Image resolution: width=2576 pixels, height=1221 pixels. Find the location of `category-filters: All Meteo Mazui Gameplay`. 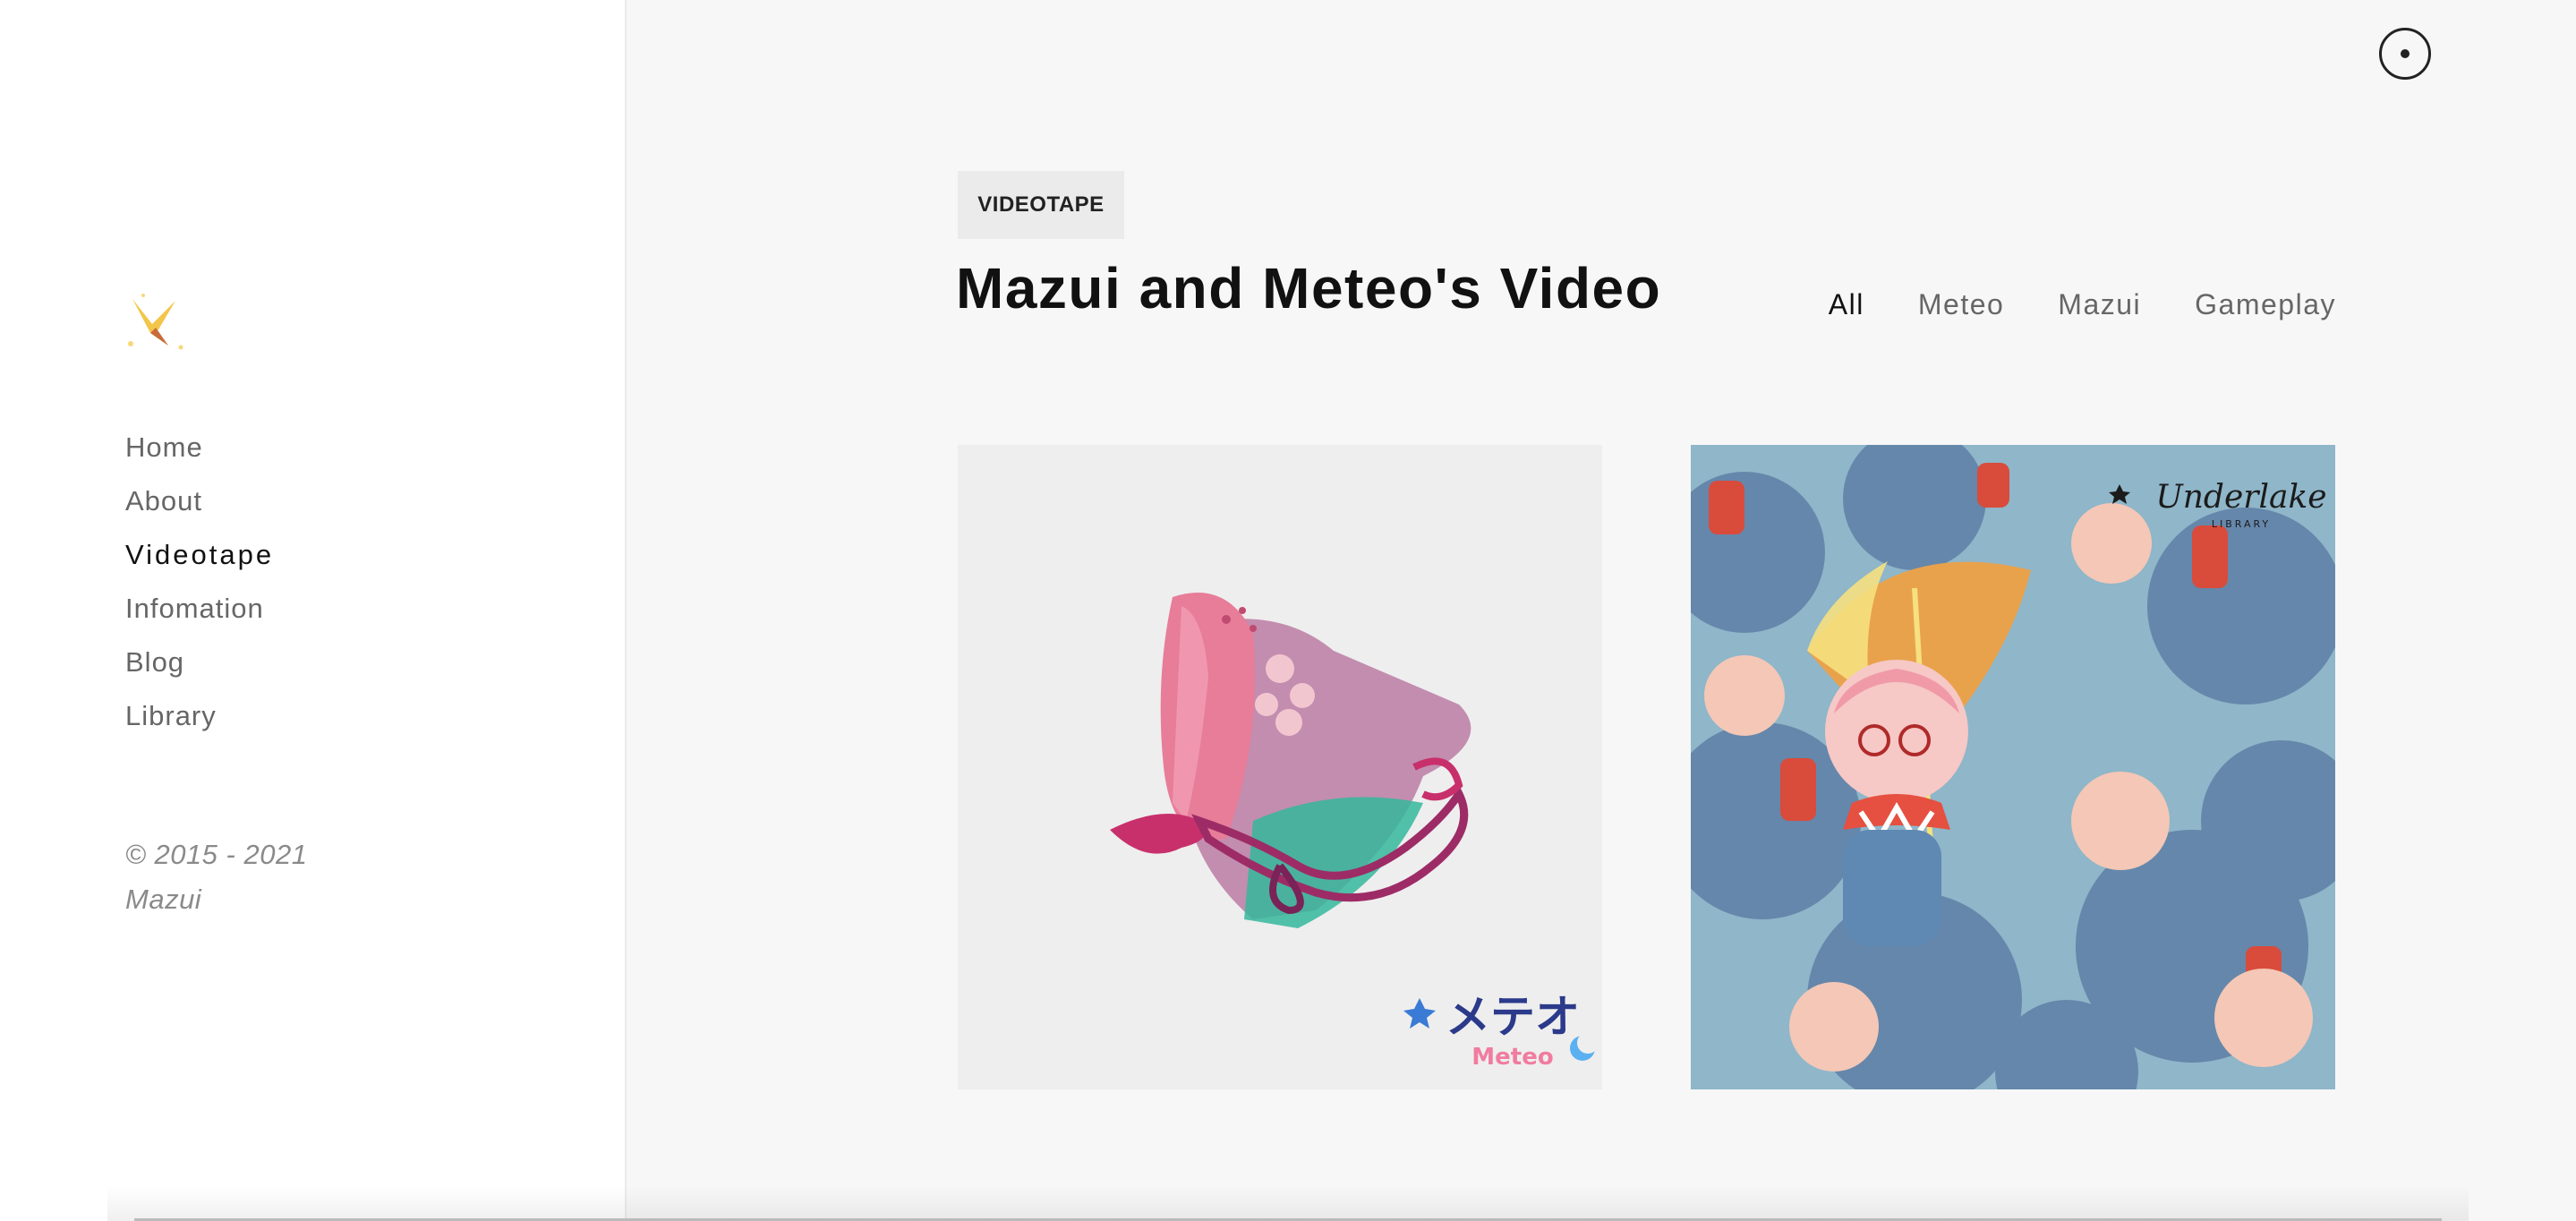

category-filters: All Meteo Mazui Gameplay is located at coordinates (2082, 304).